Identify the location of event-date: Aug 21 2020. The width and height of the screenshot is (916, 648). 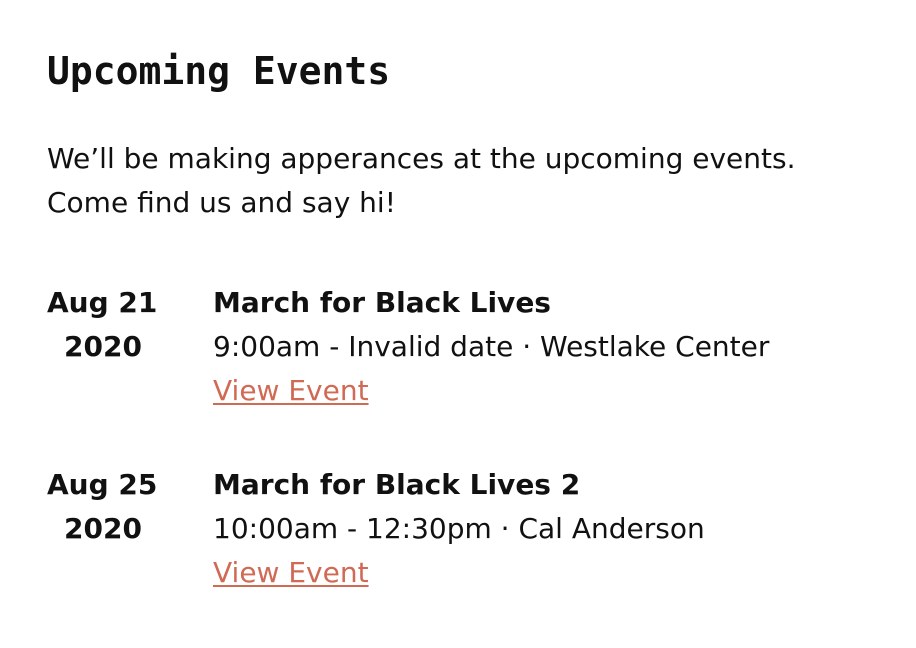
(130, 347).